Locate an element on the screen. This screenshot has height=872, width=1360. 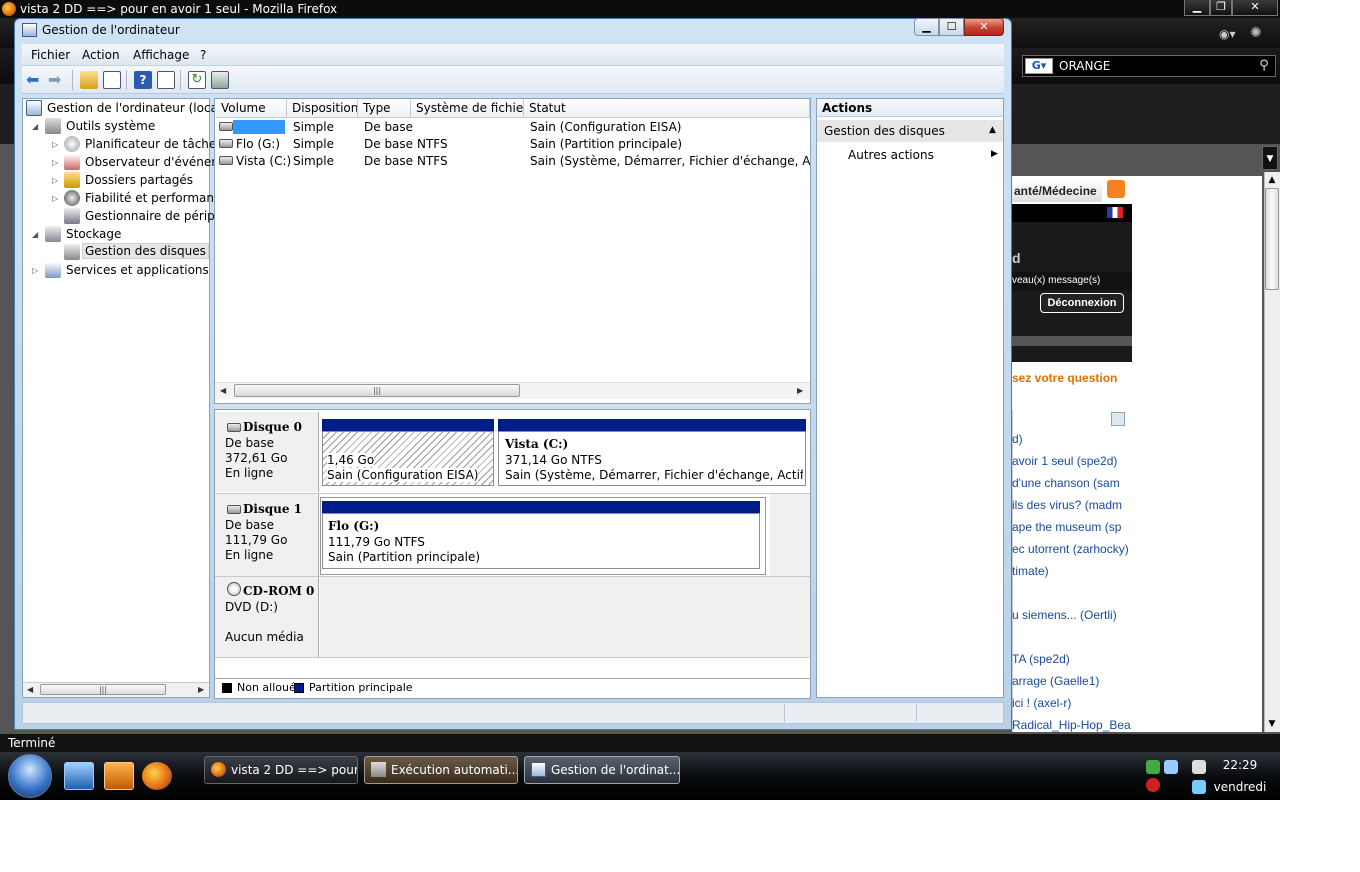
tree-item-services: Services et applications is located at coordinates (137, 270).